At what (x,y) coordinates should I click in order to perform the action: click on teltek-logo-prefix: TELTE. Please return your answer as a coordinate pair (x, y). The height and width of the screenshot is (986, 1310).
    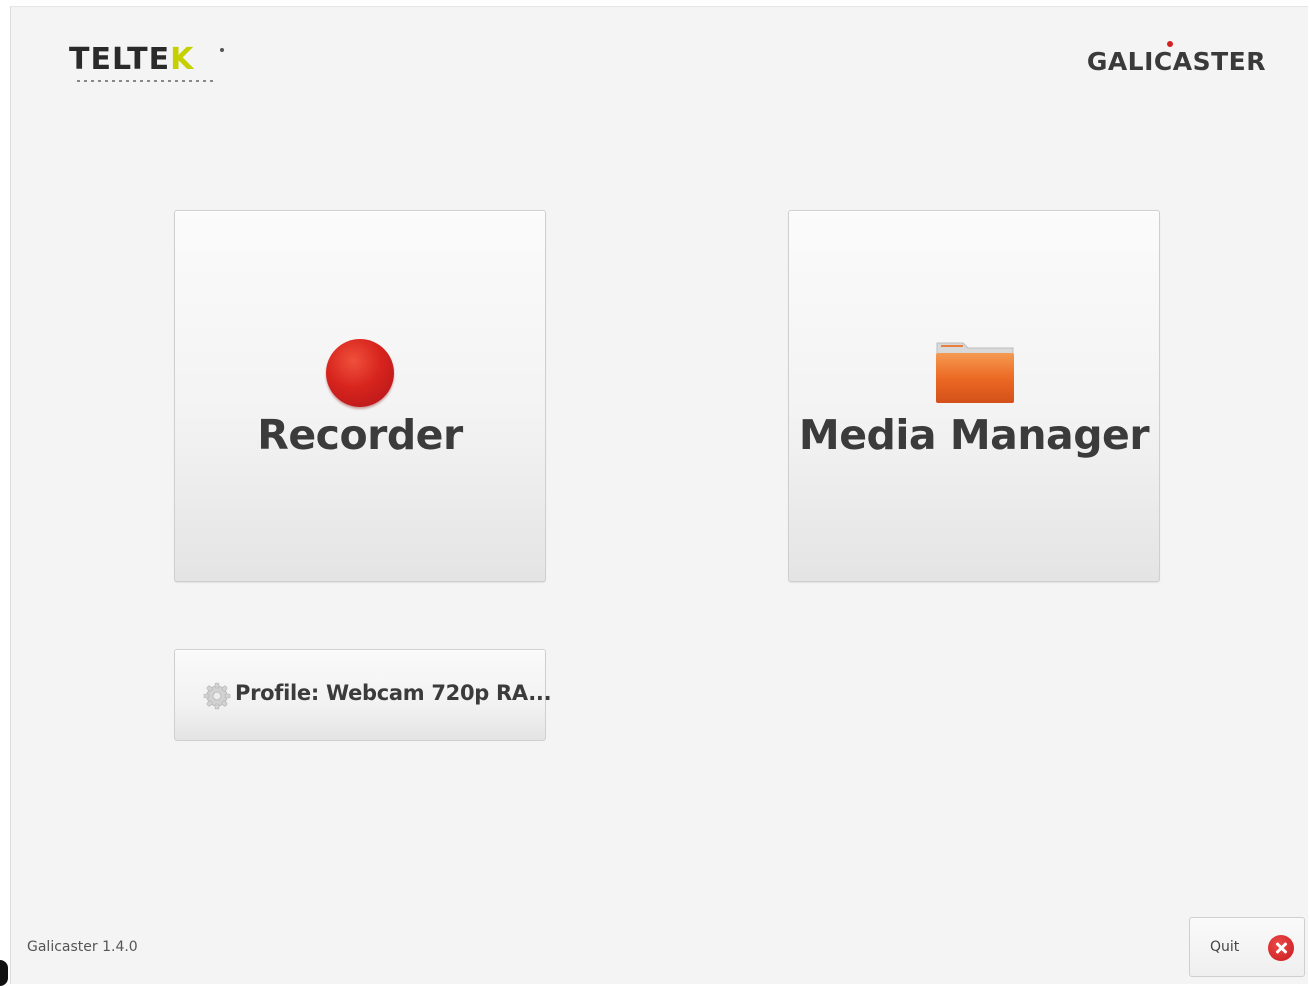
    Looking at the image, I should click on (120, 59).